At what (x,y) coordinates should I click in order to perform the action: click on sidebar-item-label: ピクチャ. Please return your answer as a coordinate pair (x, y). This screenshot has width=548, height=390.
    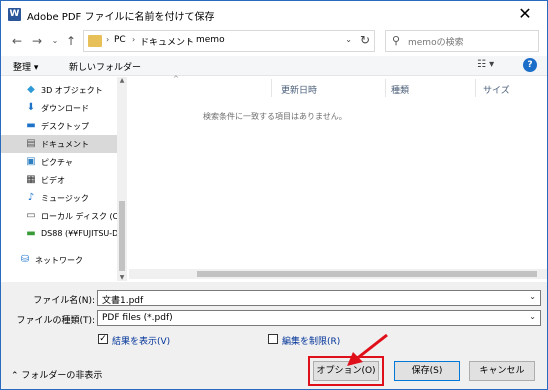
    Looking at the image, I should click on (57, 162).